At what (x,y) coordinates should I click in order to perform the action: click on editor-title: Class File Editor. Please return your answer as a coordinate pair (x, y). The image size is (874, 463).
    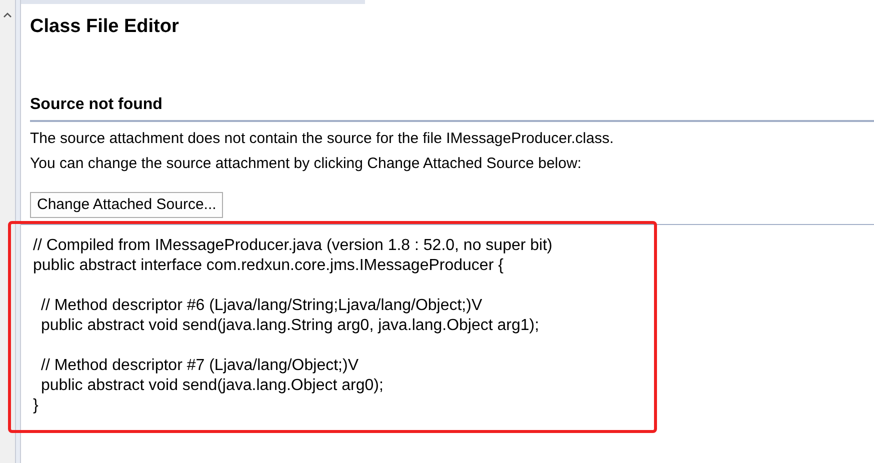
    Looking at the image, I should click on (105, 27).